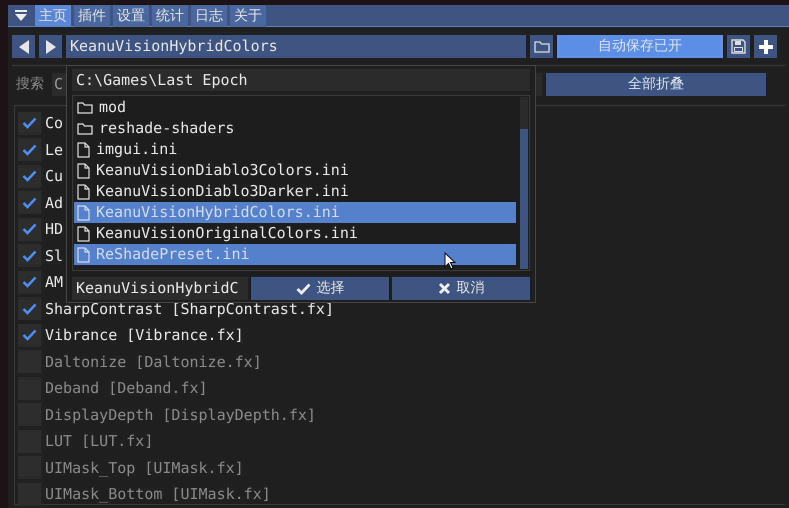 The width and height of the screenshot is (789, 508). What do you see at coordinates (153, 362) in the screenshot?
I see `effect-name: Daltonize [Daltonize.fx]` at bounding box center [153, 362].